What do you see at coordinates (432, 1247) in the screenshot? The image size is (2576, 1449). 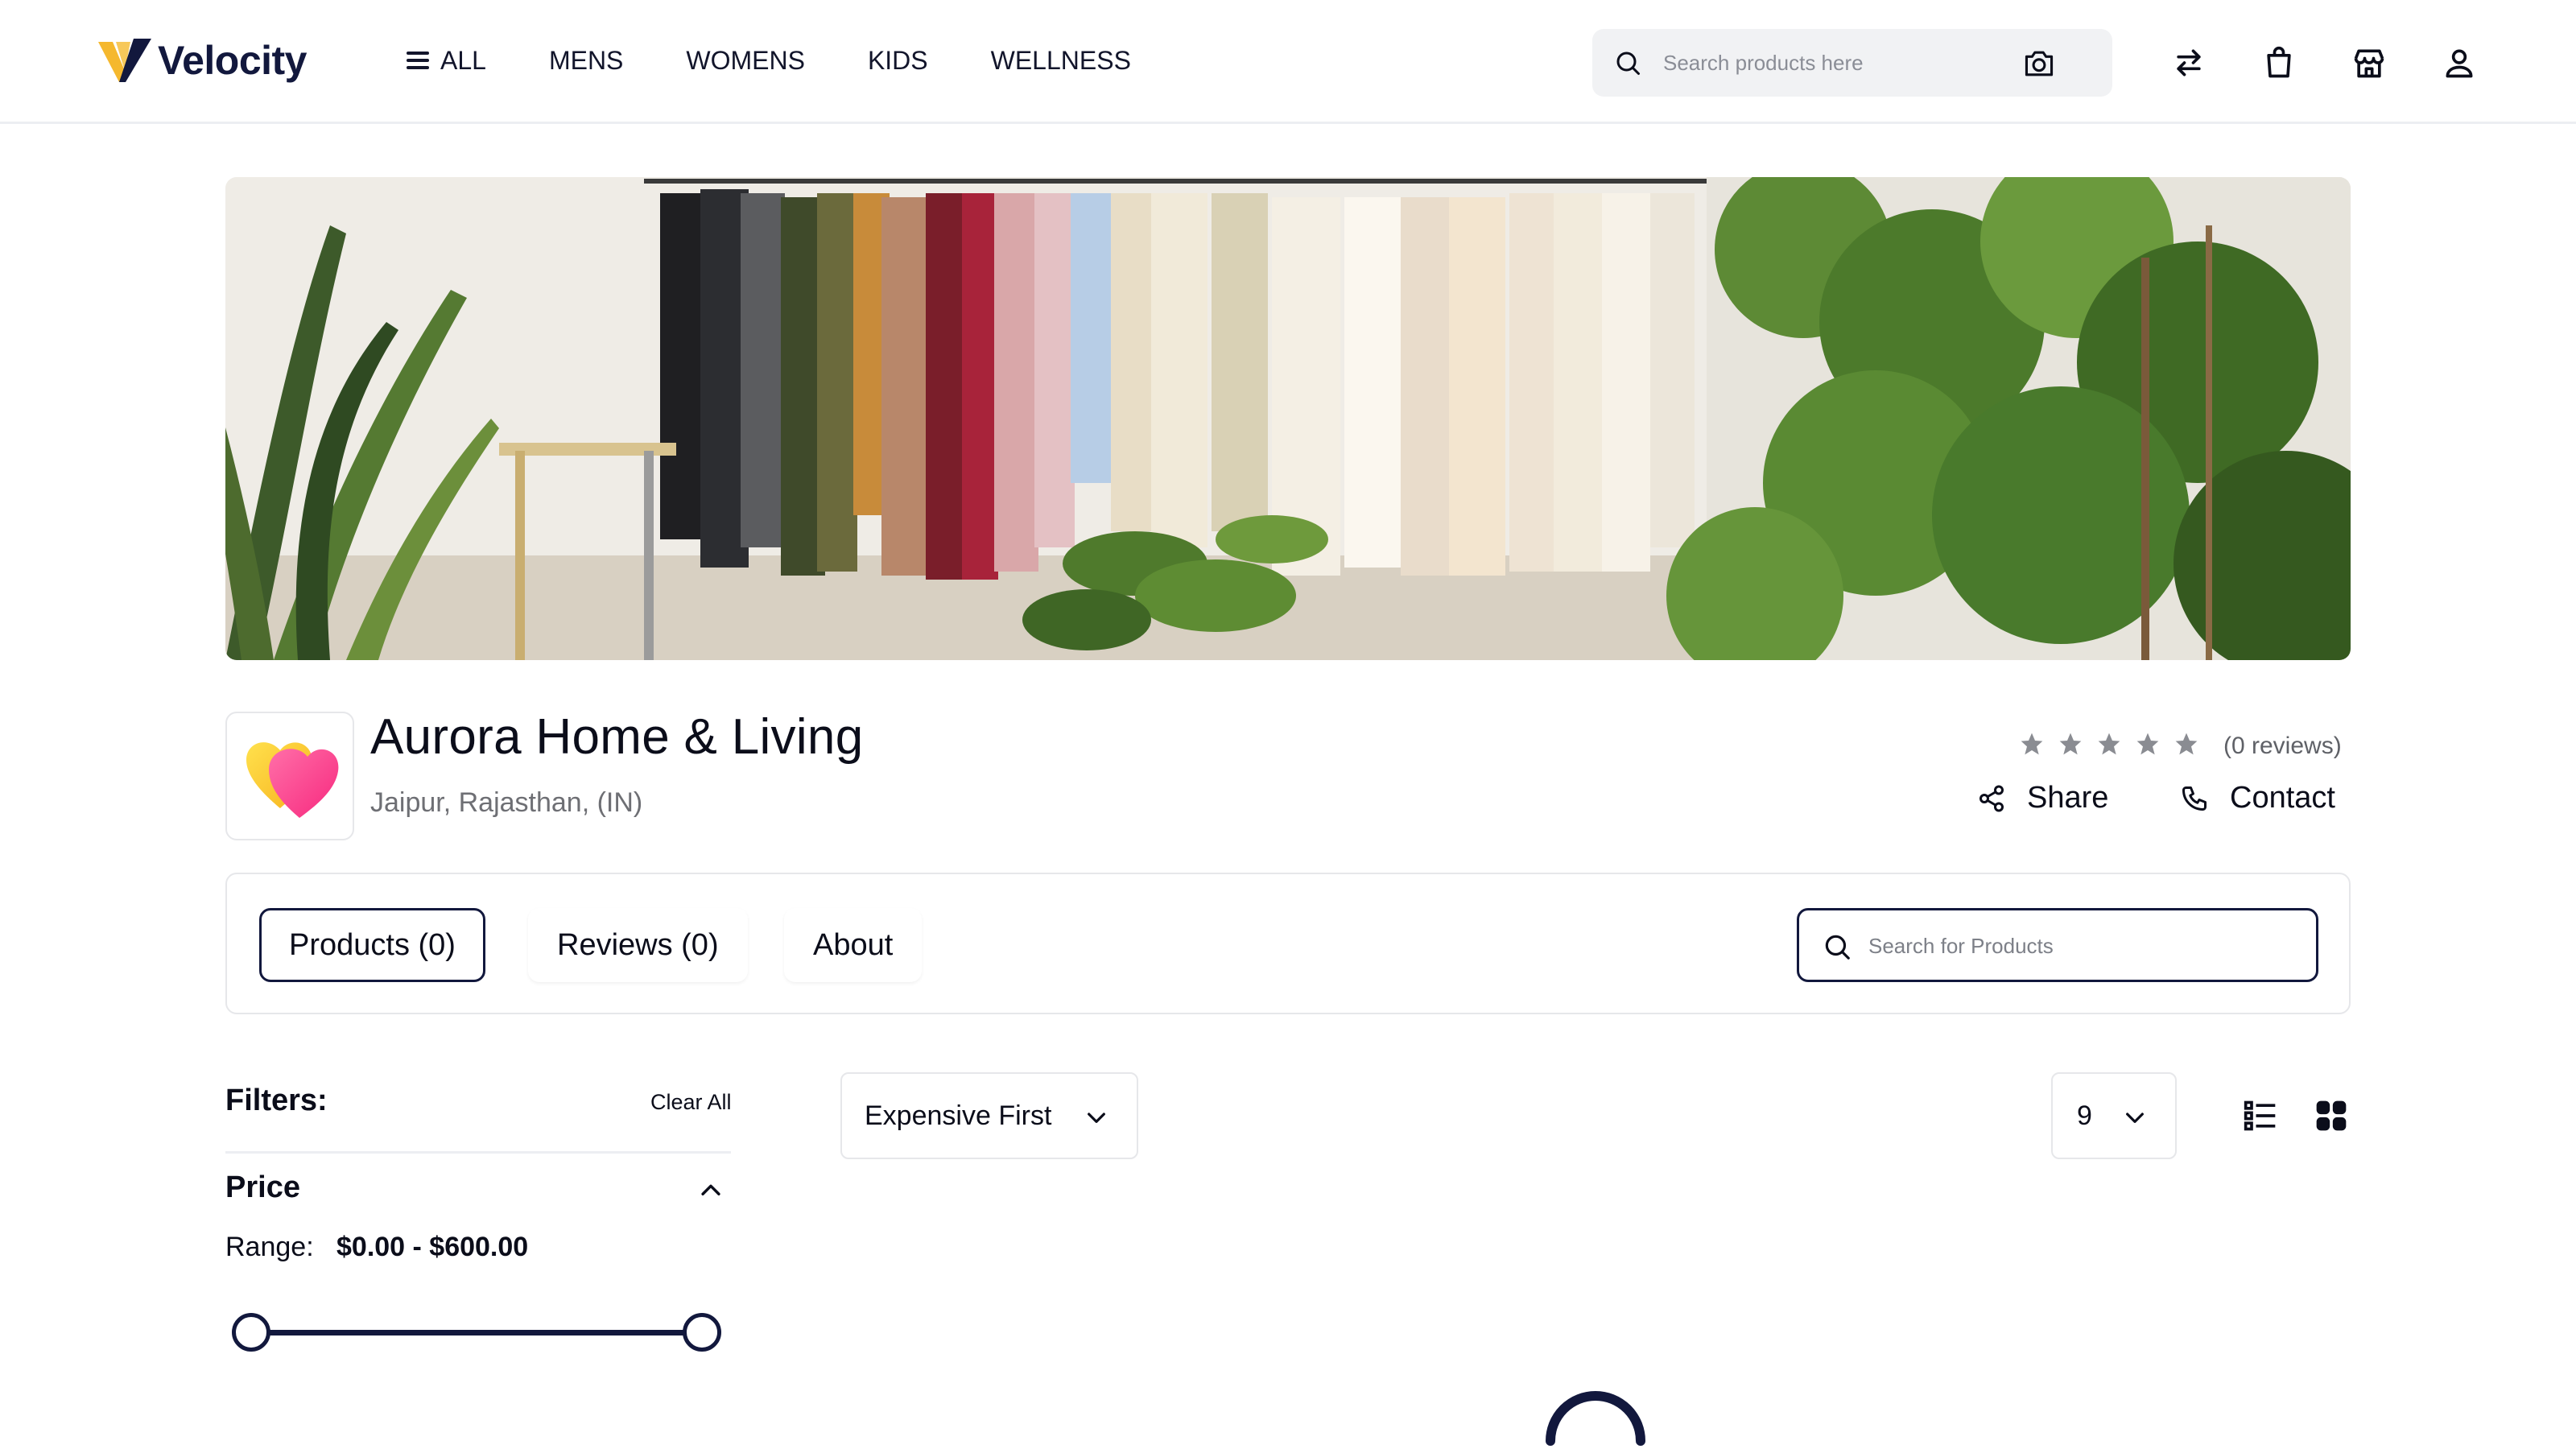 I see `price-range-value: $0.00 - $600.00` at bounding box center [432, 1247].